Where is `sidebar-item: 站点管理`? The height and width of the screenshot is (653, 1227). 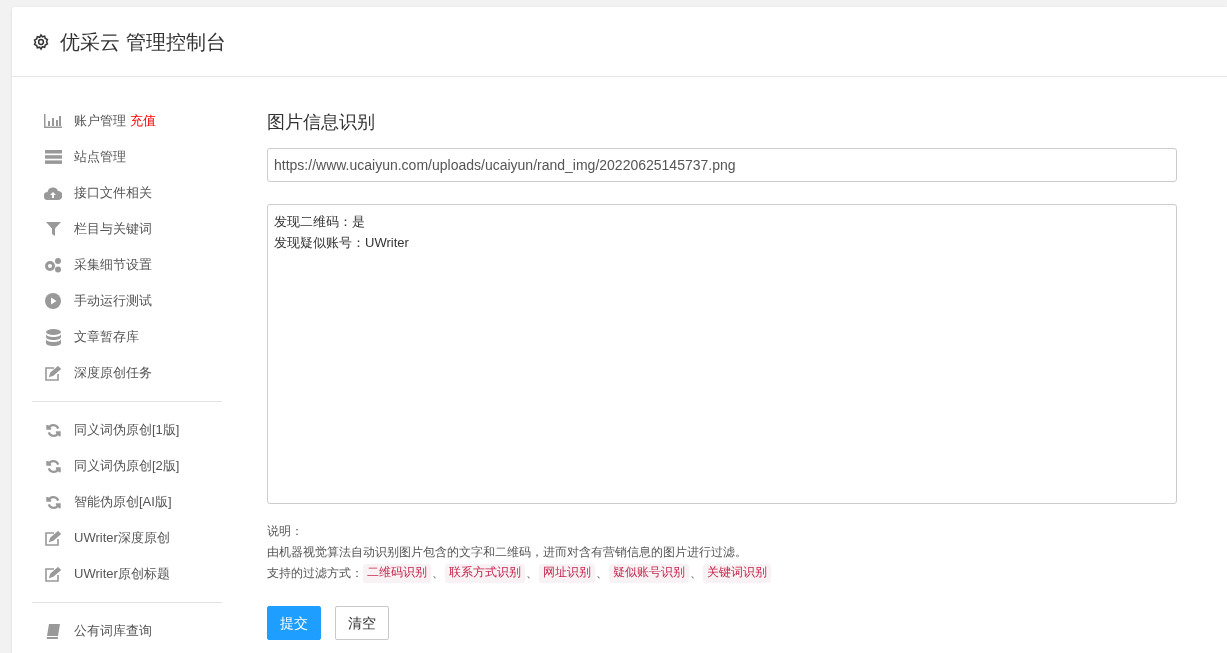 sidebar-item: 站点管理 is located at coordinates (100, 157).